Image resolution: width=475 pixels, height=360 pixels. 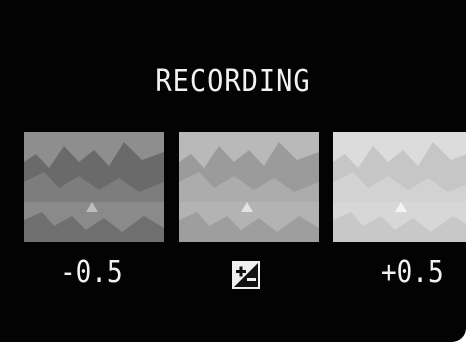 I want to click on thumbnail-normal, so click(x=249, y=187).